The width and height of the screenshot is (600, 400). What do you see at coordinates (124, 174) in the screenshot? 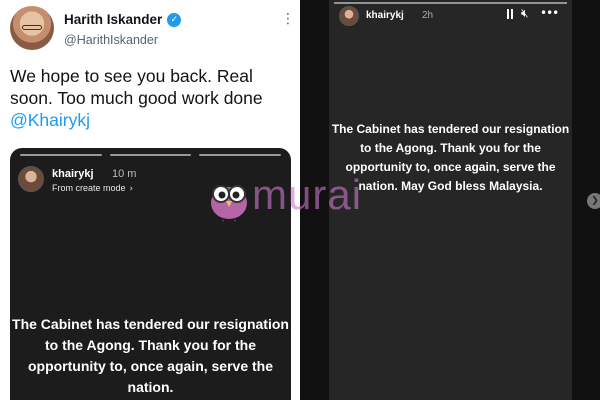
I see `story-time: 10 m` at bounding box center [124, 174].